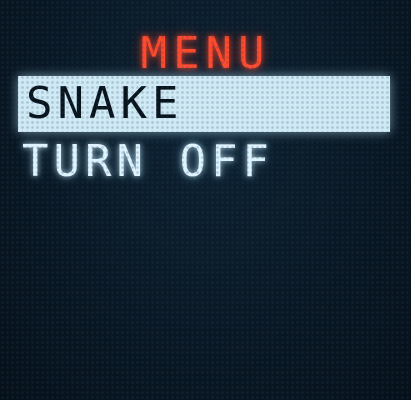 This screenshot has height=400, width=411. What do you see at coordinates (148, 162) in the screenshot?
I see `menu-item-turn-off: TURN OFF` at bounding box center [148, 162].